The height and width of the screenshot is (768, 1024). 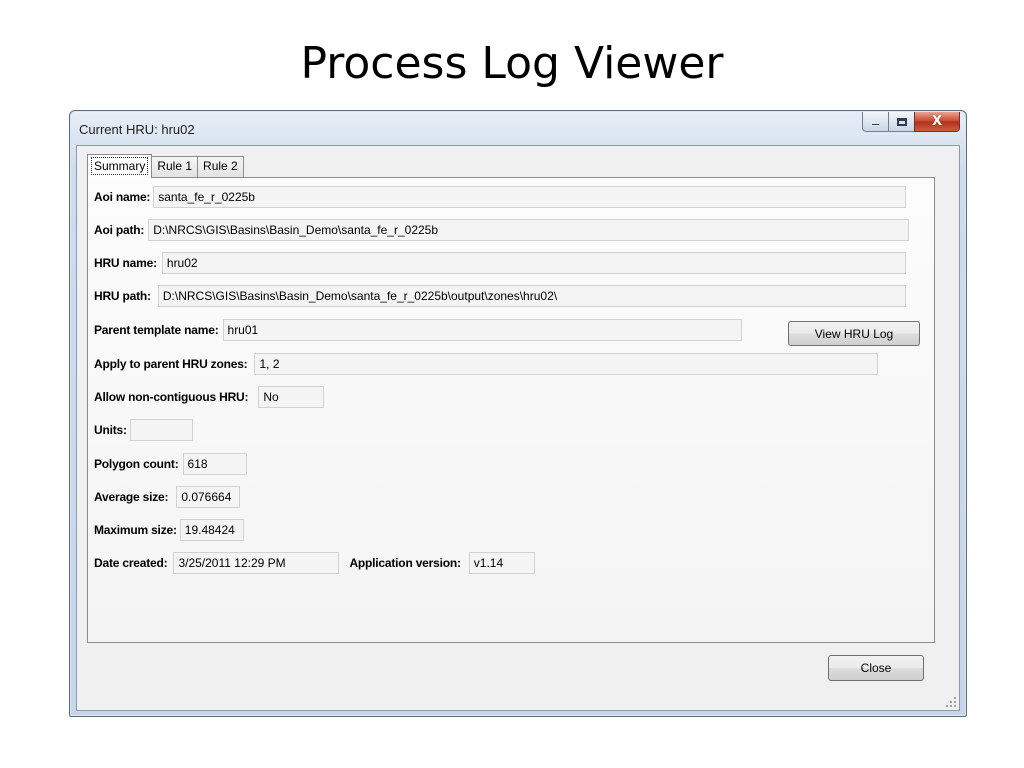 I want to click on apply-parent-zones-row: Apply to parent HRU zones: 1, 2, so click(x=486, y=364).